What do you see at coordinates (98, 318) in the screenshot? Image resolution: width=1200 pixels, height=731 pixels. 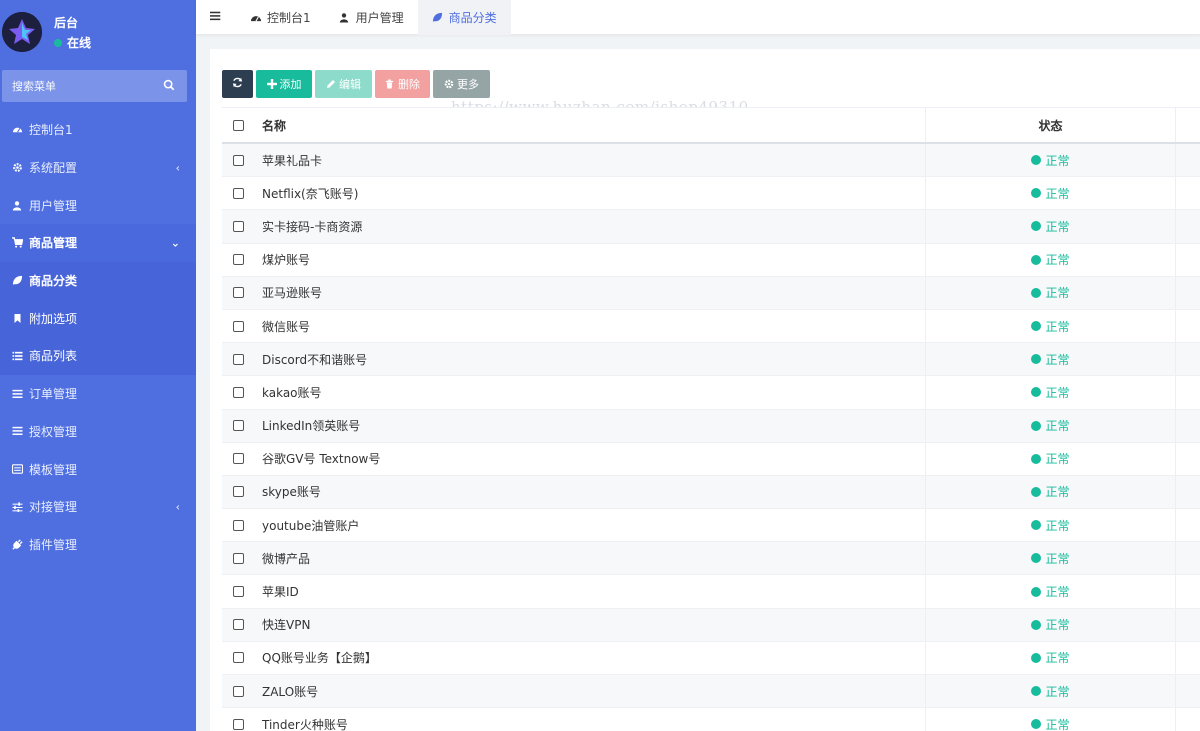 I see `sidebar-item-addon-options: 附加选项` at bounding box center [98, 318].